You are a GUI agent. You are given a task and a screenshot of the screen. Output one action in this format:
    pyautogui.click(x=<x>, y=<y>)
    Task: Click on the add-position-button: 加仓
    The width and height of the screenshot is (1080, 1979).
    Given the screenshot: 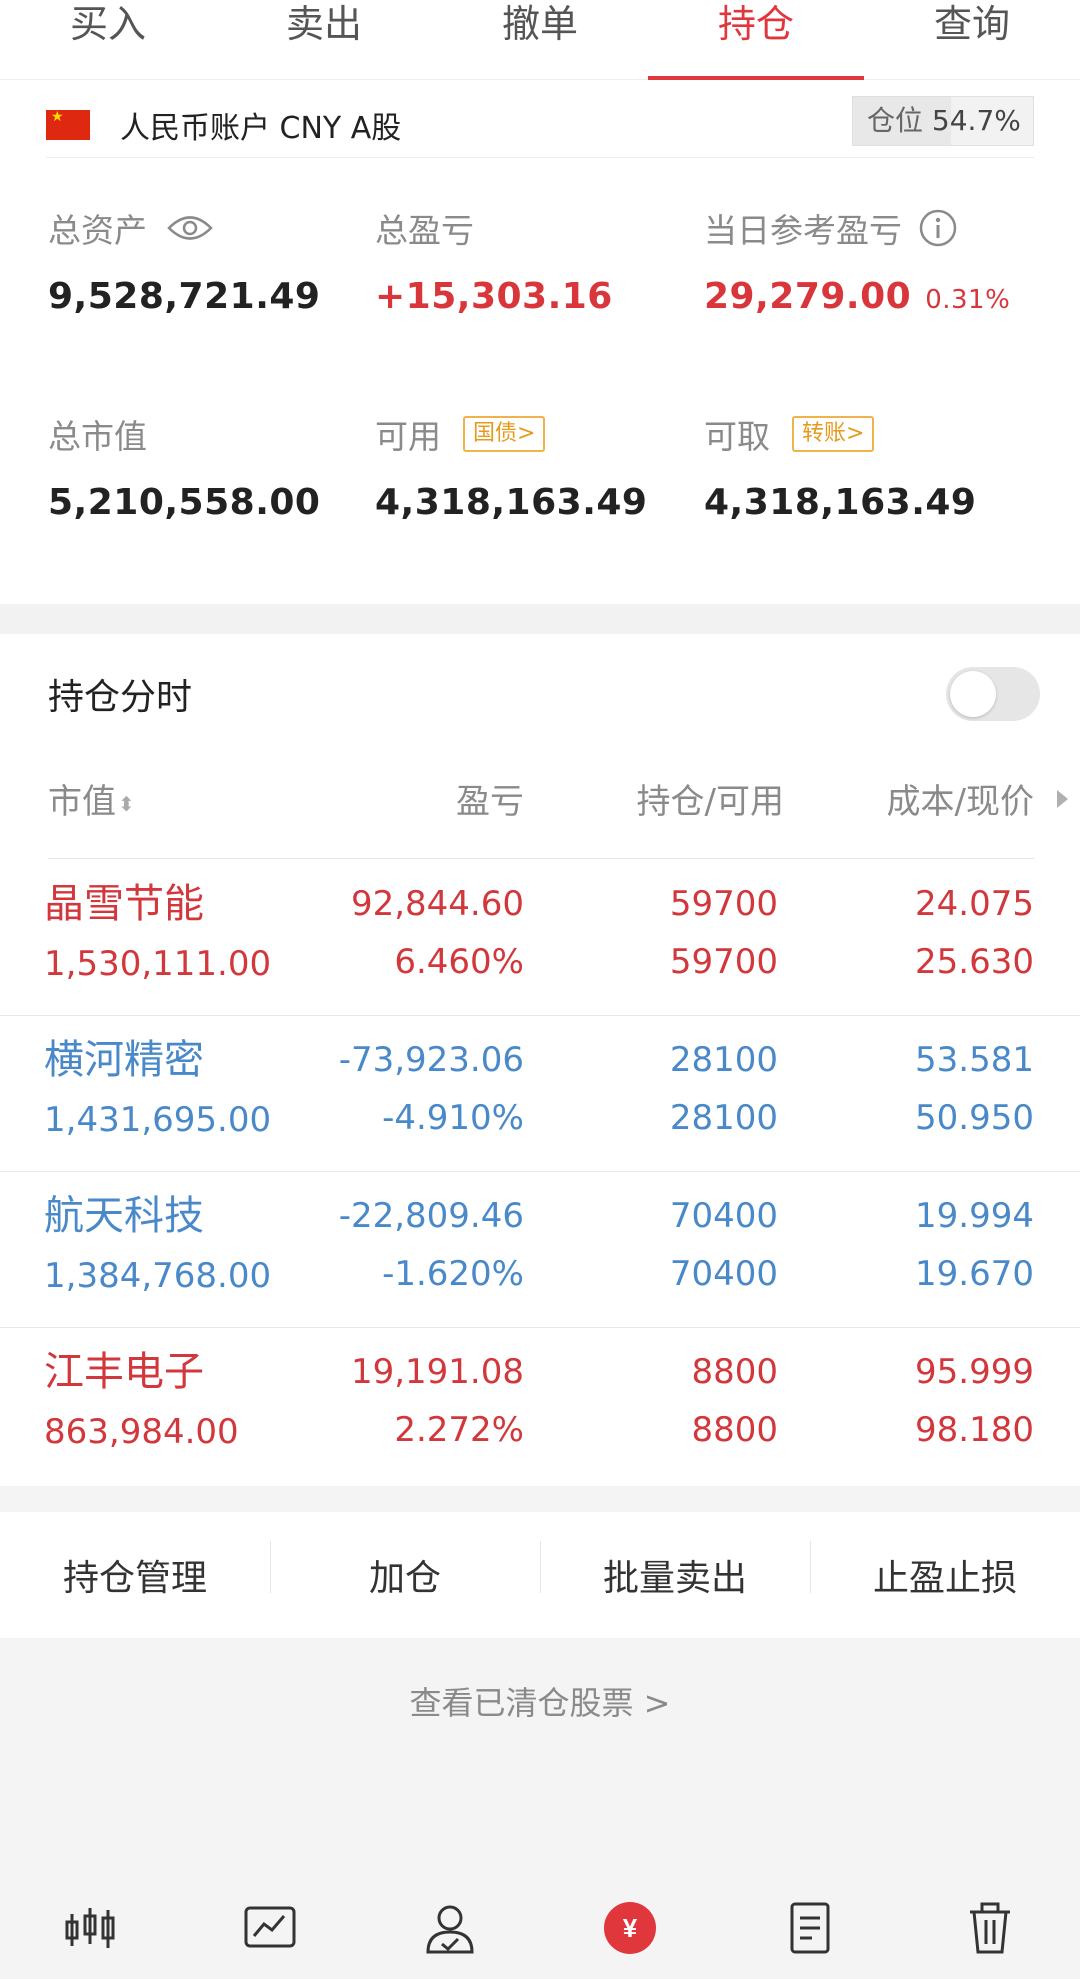 What is the action you would take?
    pyautogui.click(x=405, y=1571)
    